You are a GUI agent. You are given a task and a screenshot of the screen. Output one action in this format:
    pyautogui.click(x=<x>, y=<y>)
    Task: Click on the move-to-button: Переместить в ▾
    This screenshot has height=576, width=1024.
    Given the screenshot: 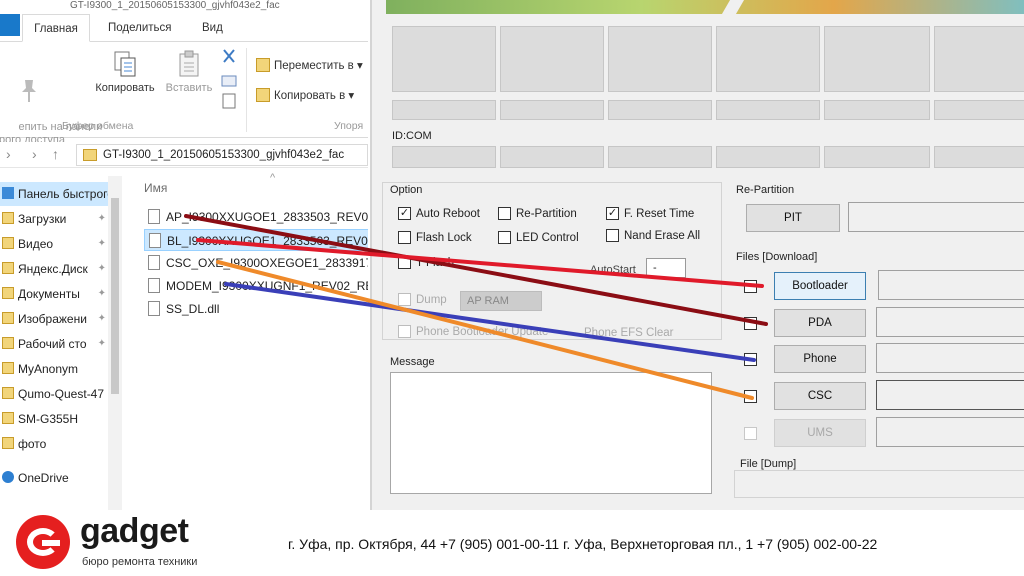 What is the action you would take?
    pyautogui.click(x=309, y=65)
    